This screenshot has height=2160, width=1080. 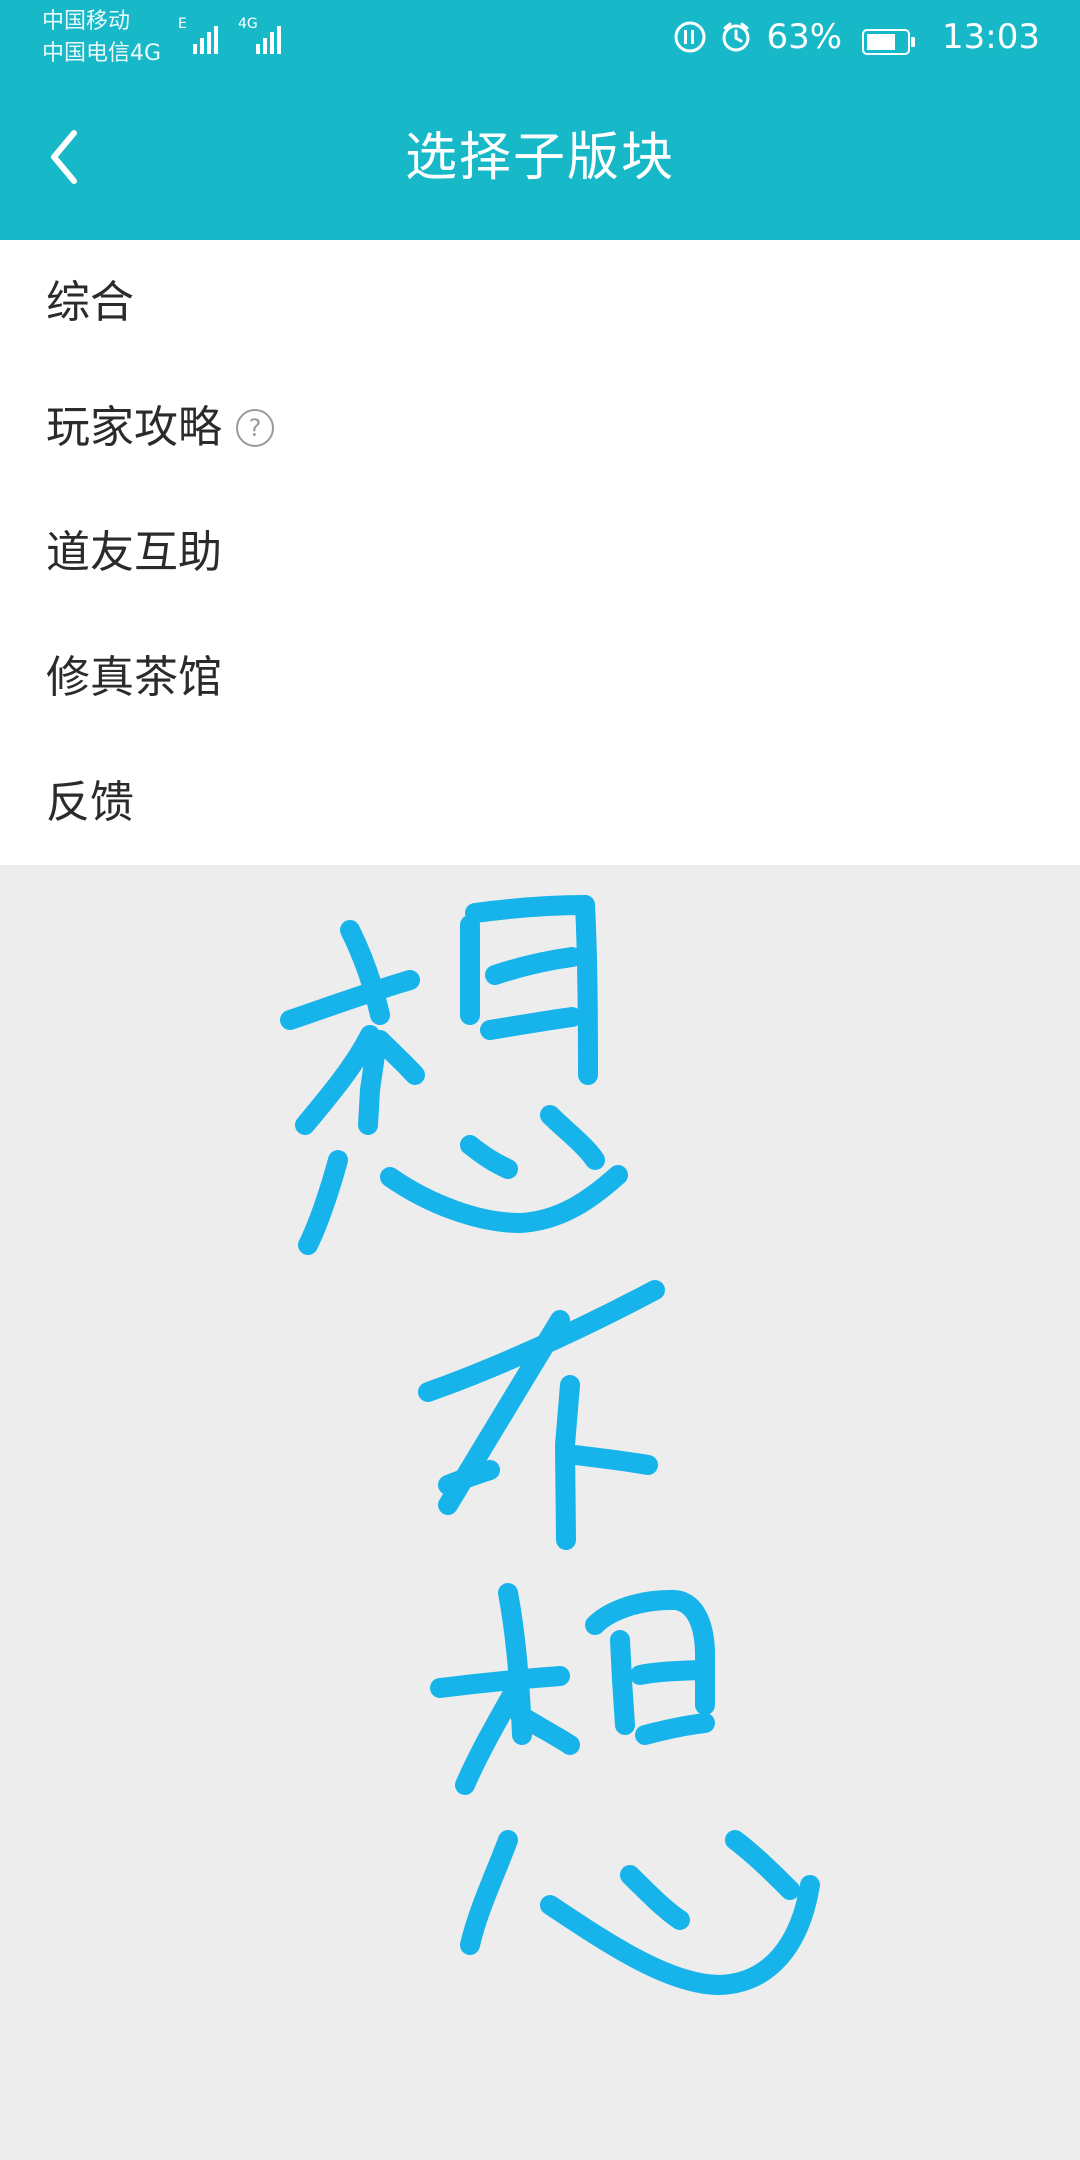 I want to click on carrier-info: 中国移动 中国电信4G, so click(x=101, y=38).